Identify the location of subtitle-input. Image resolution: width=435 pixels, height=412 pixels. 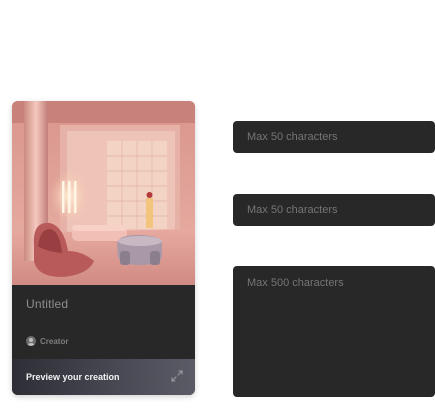
(334, 210).